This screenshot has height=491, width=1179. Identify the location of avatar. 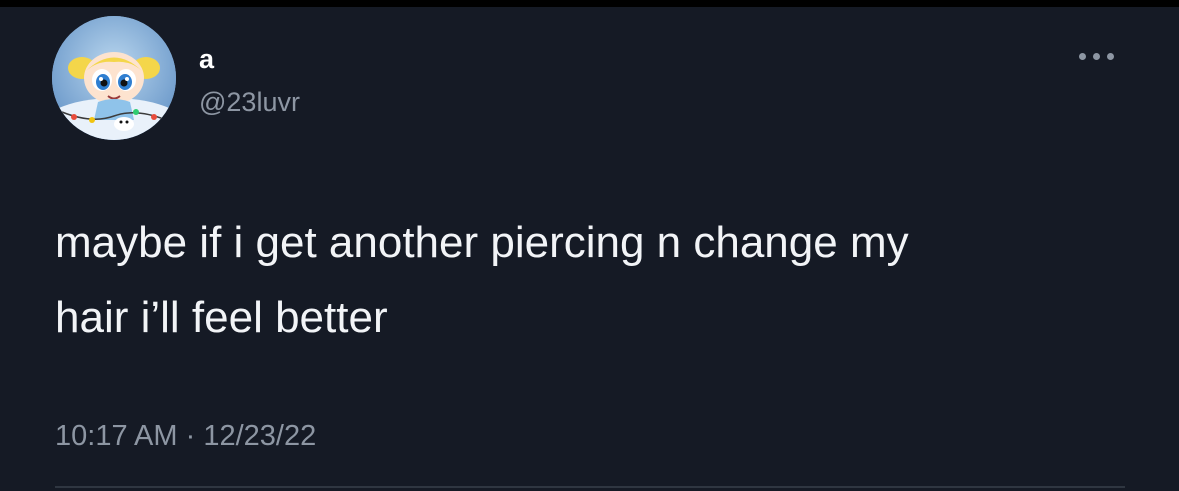
(114, 78).